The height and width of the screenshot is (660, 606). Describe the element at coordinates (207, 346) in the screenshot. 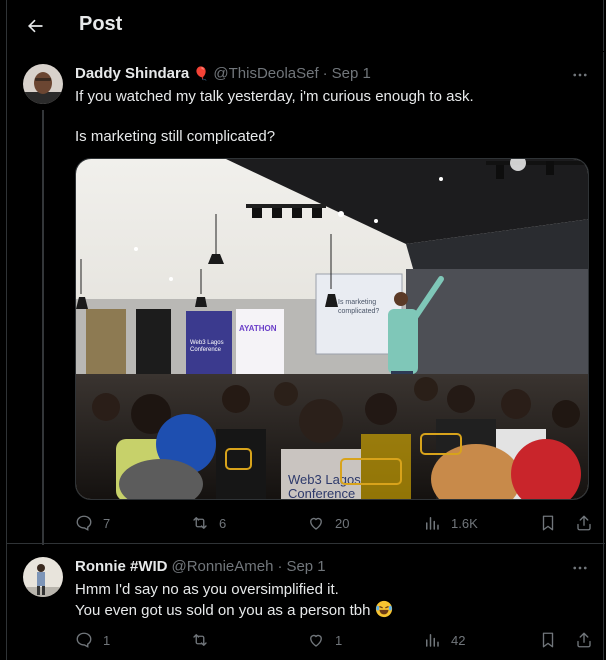

I see `banner-title: Web3 Lagos Conference` at that location.